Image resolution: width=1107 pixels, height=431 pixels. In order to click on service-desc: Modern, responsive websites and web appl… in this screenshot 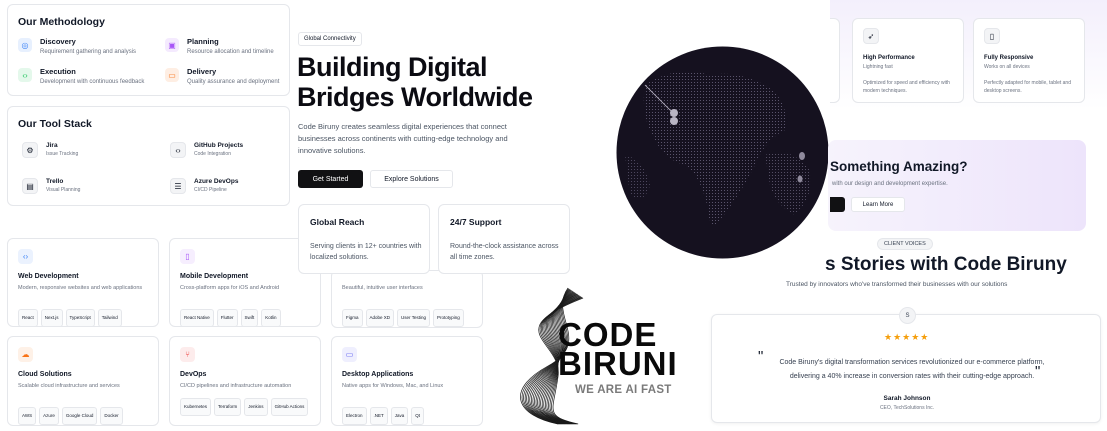, I will do `click(80, 288)`.